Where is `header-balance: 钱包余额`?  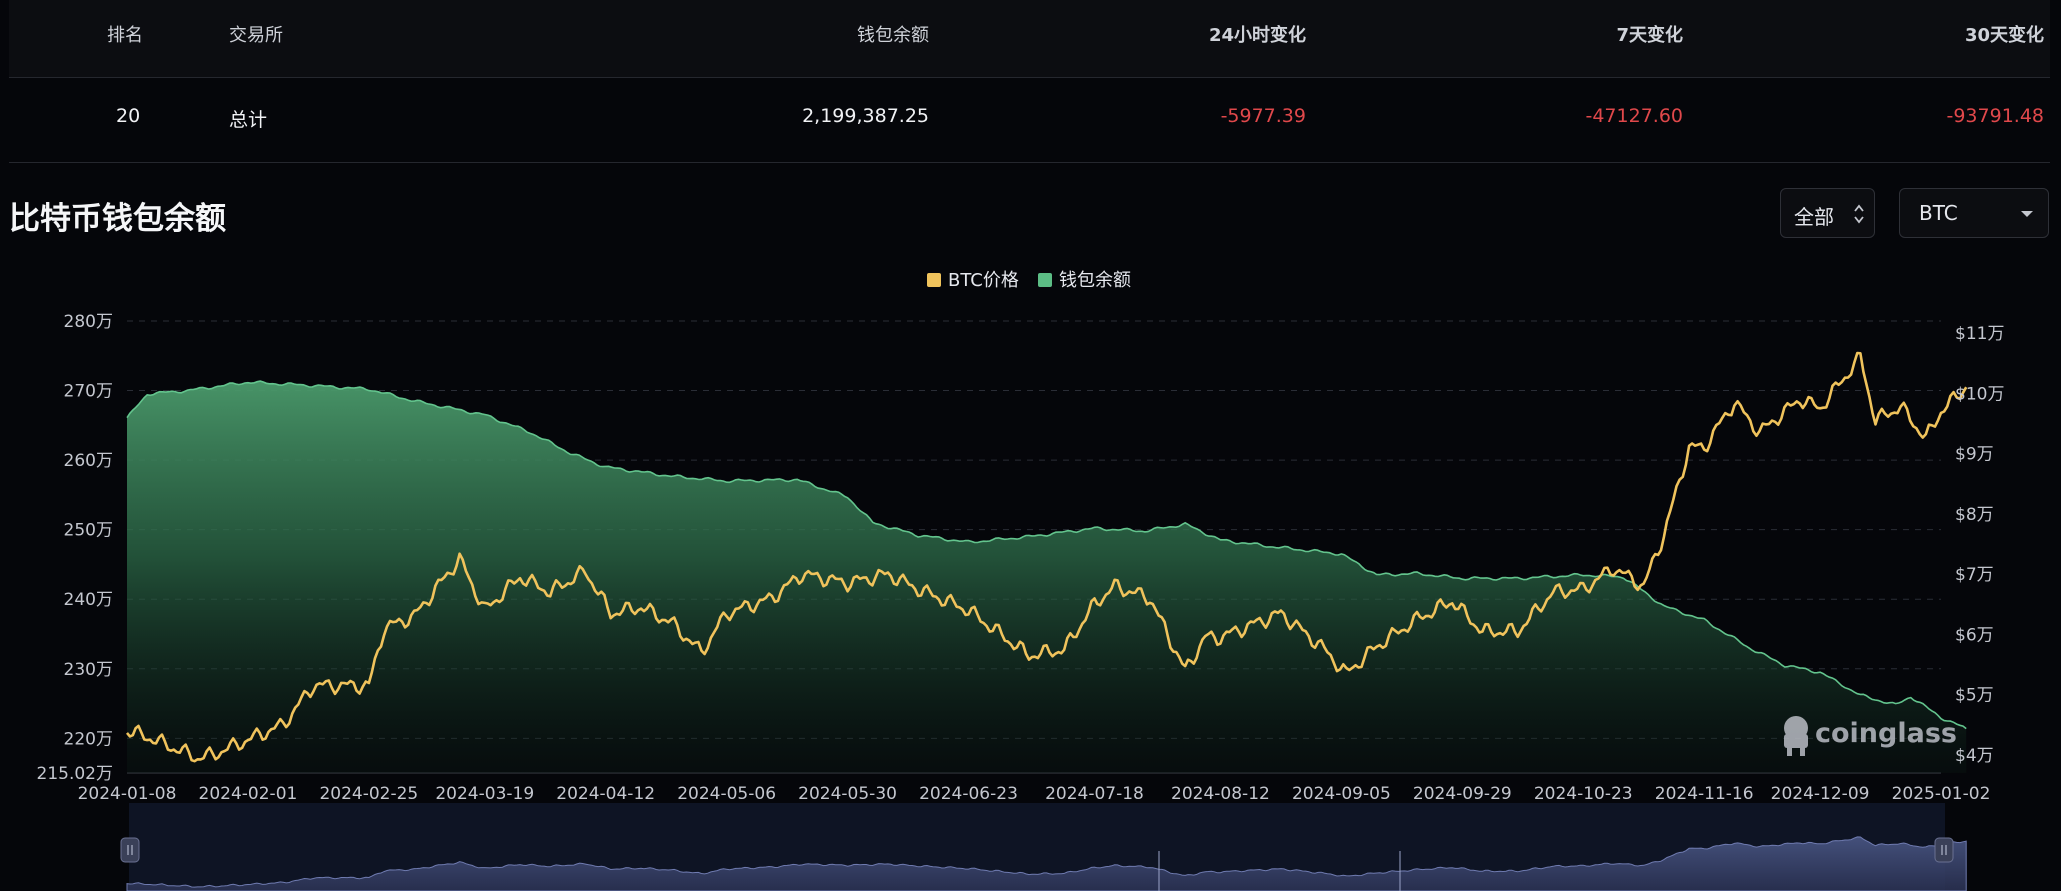
header-balance: 钱包余额 is located at coordinates (893, 34).